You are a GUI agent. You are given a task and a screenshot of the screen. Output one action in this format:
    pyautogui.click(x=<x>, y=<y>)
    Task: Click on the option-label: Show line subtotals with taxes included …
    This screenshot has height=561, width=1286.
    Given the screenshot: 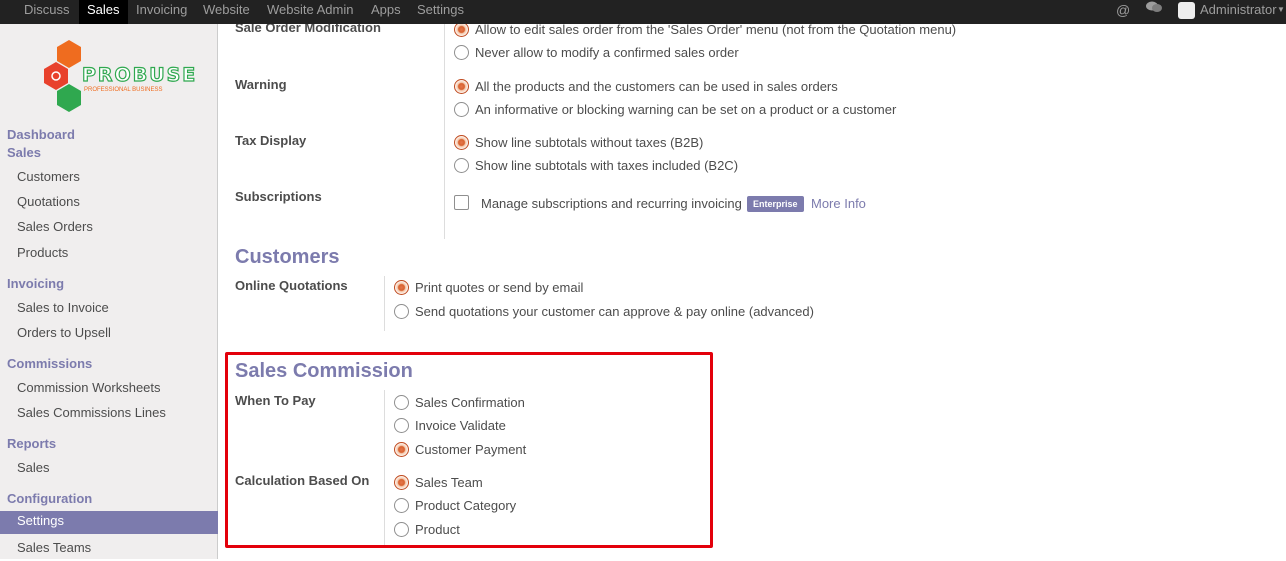 What is the action you would take?
    pyautogui.click(x=607, y=165)
    